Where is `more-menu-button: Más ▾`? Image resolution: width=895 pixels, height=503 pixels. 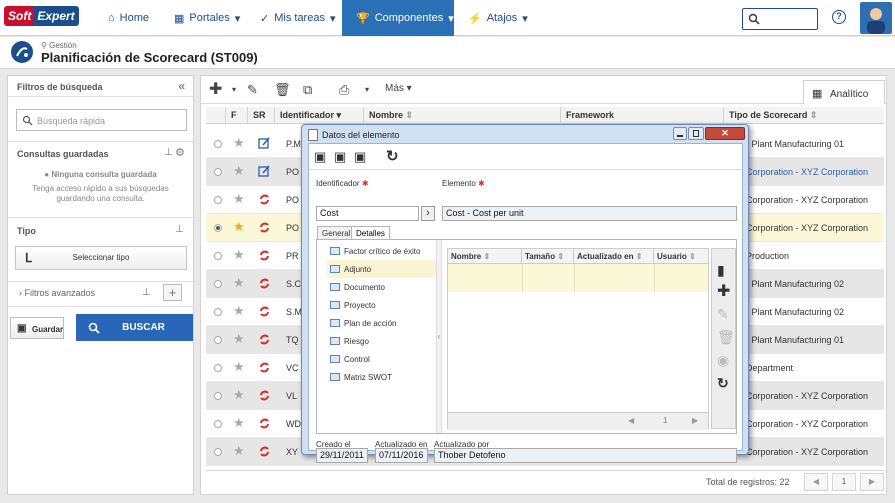
more-menu-button: Más ▾ is located at coordinates (398, 88).